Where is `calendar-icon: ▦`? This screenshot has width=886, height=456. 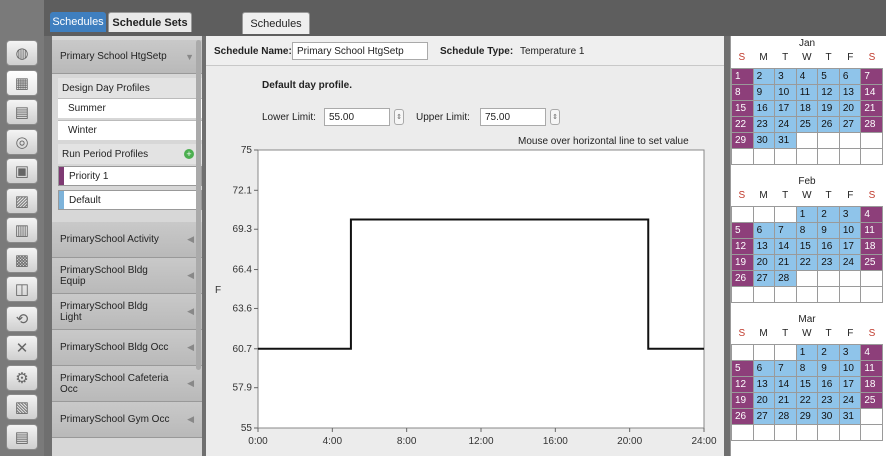
calendar-icon: ▦ is located at coordinates (22, 82).